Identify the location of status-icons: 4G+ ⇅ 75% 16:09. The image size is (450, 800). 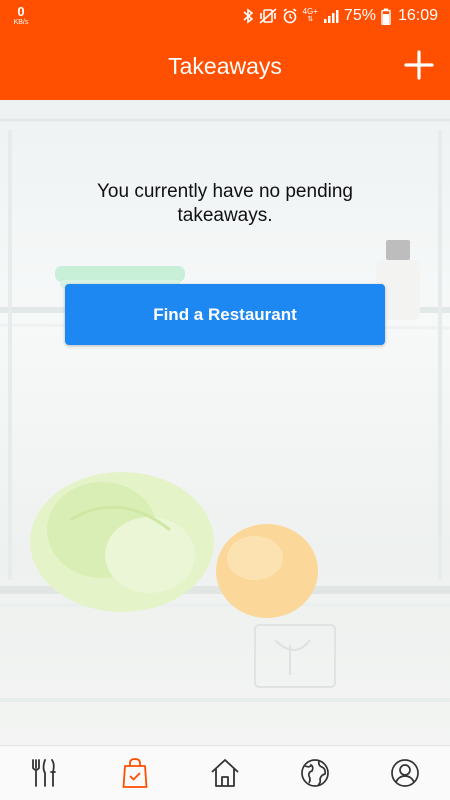
(340, 16).